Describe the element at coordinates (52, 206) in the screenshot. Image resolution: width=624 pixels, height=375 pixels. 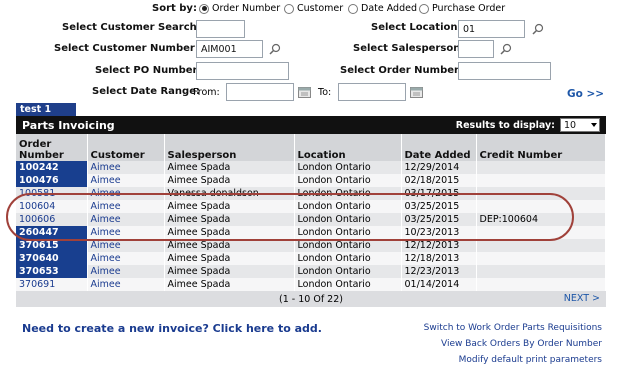
I see `order-number-cell: 100604` at that location.